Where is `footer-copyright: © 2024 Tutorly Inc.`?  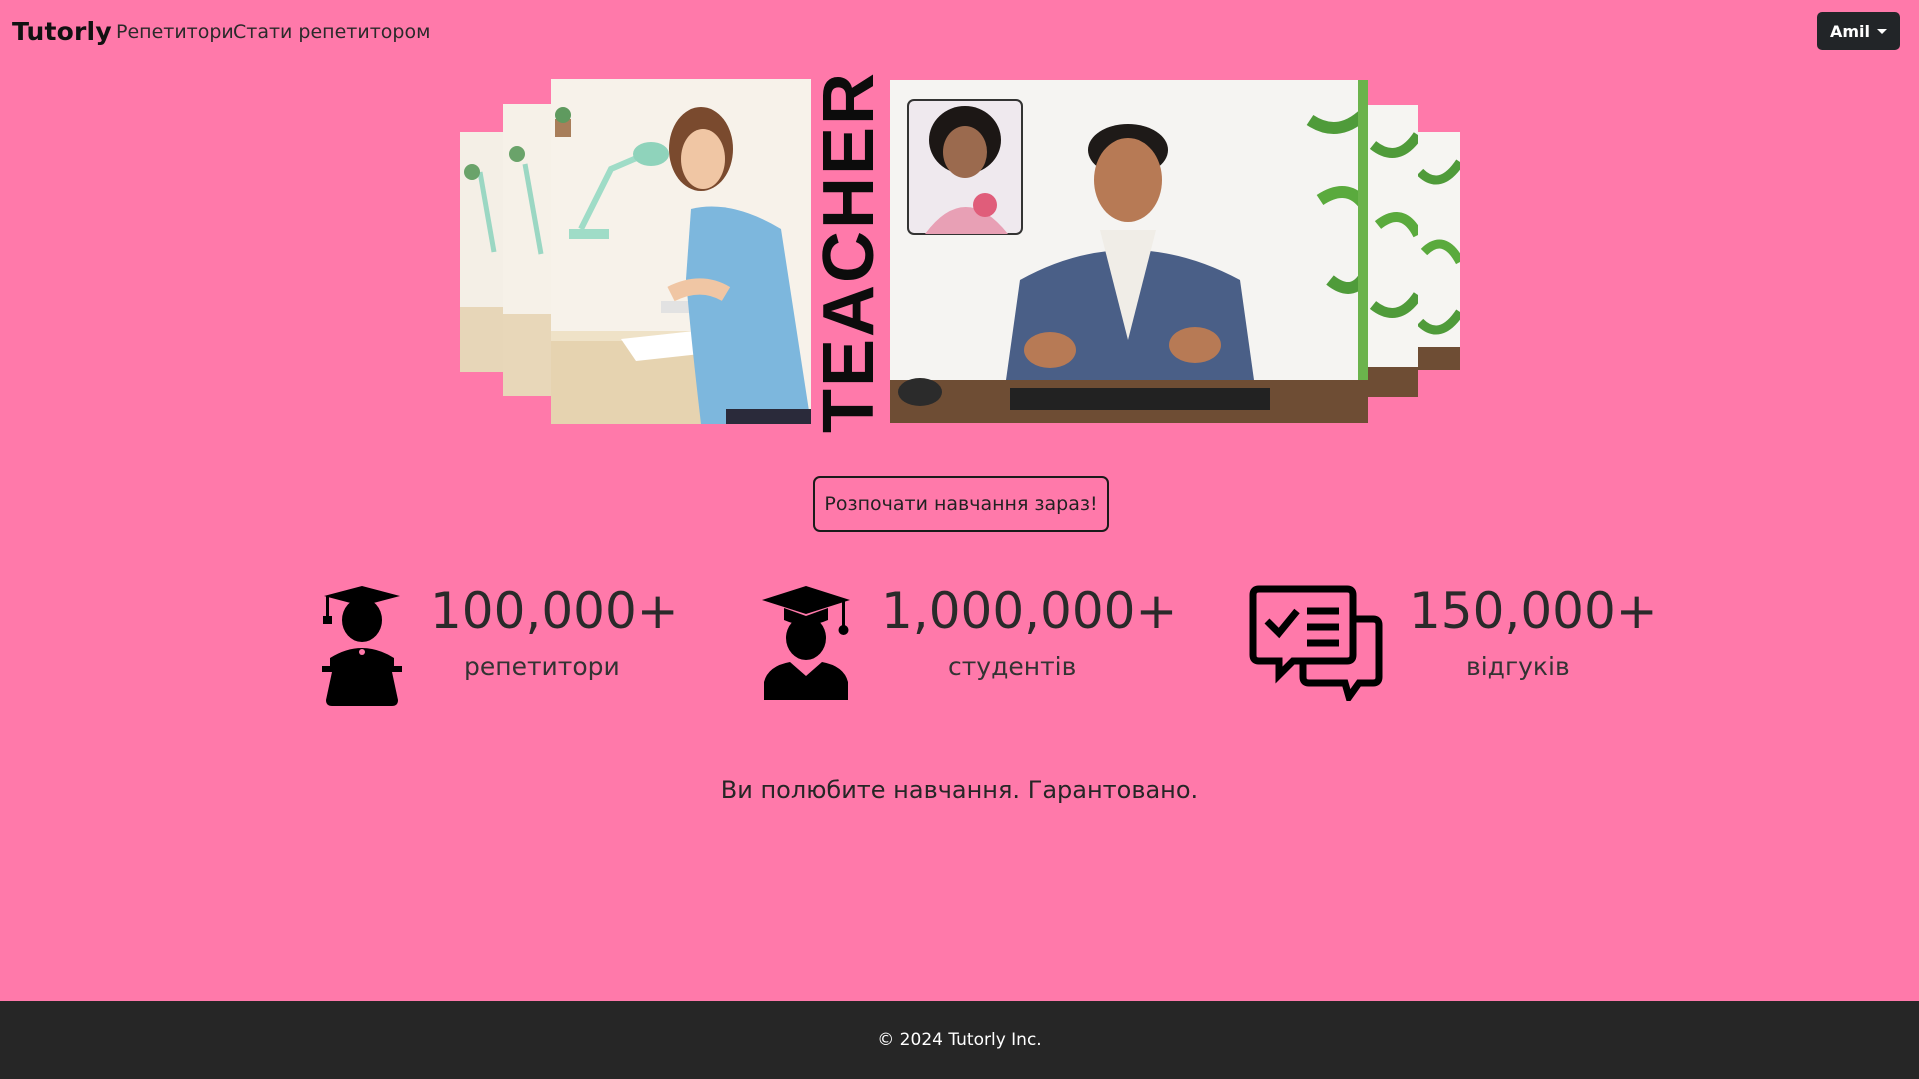 footer-copyright: © 2024 Tutorly Inc. is located at coordinates (959, 1040).